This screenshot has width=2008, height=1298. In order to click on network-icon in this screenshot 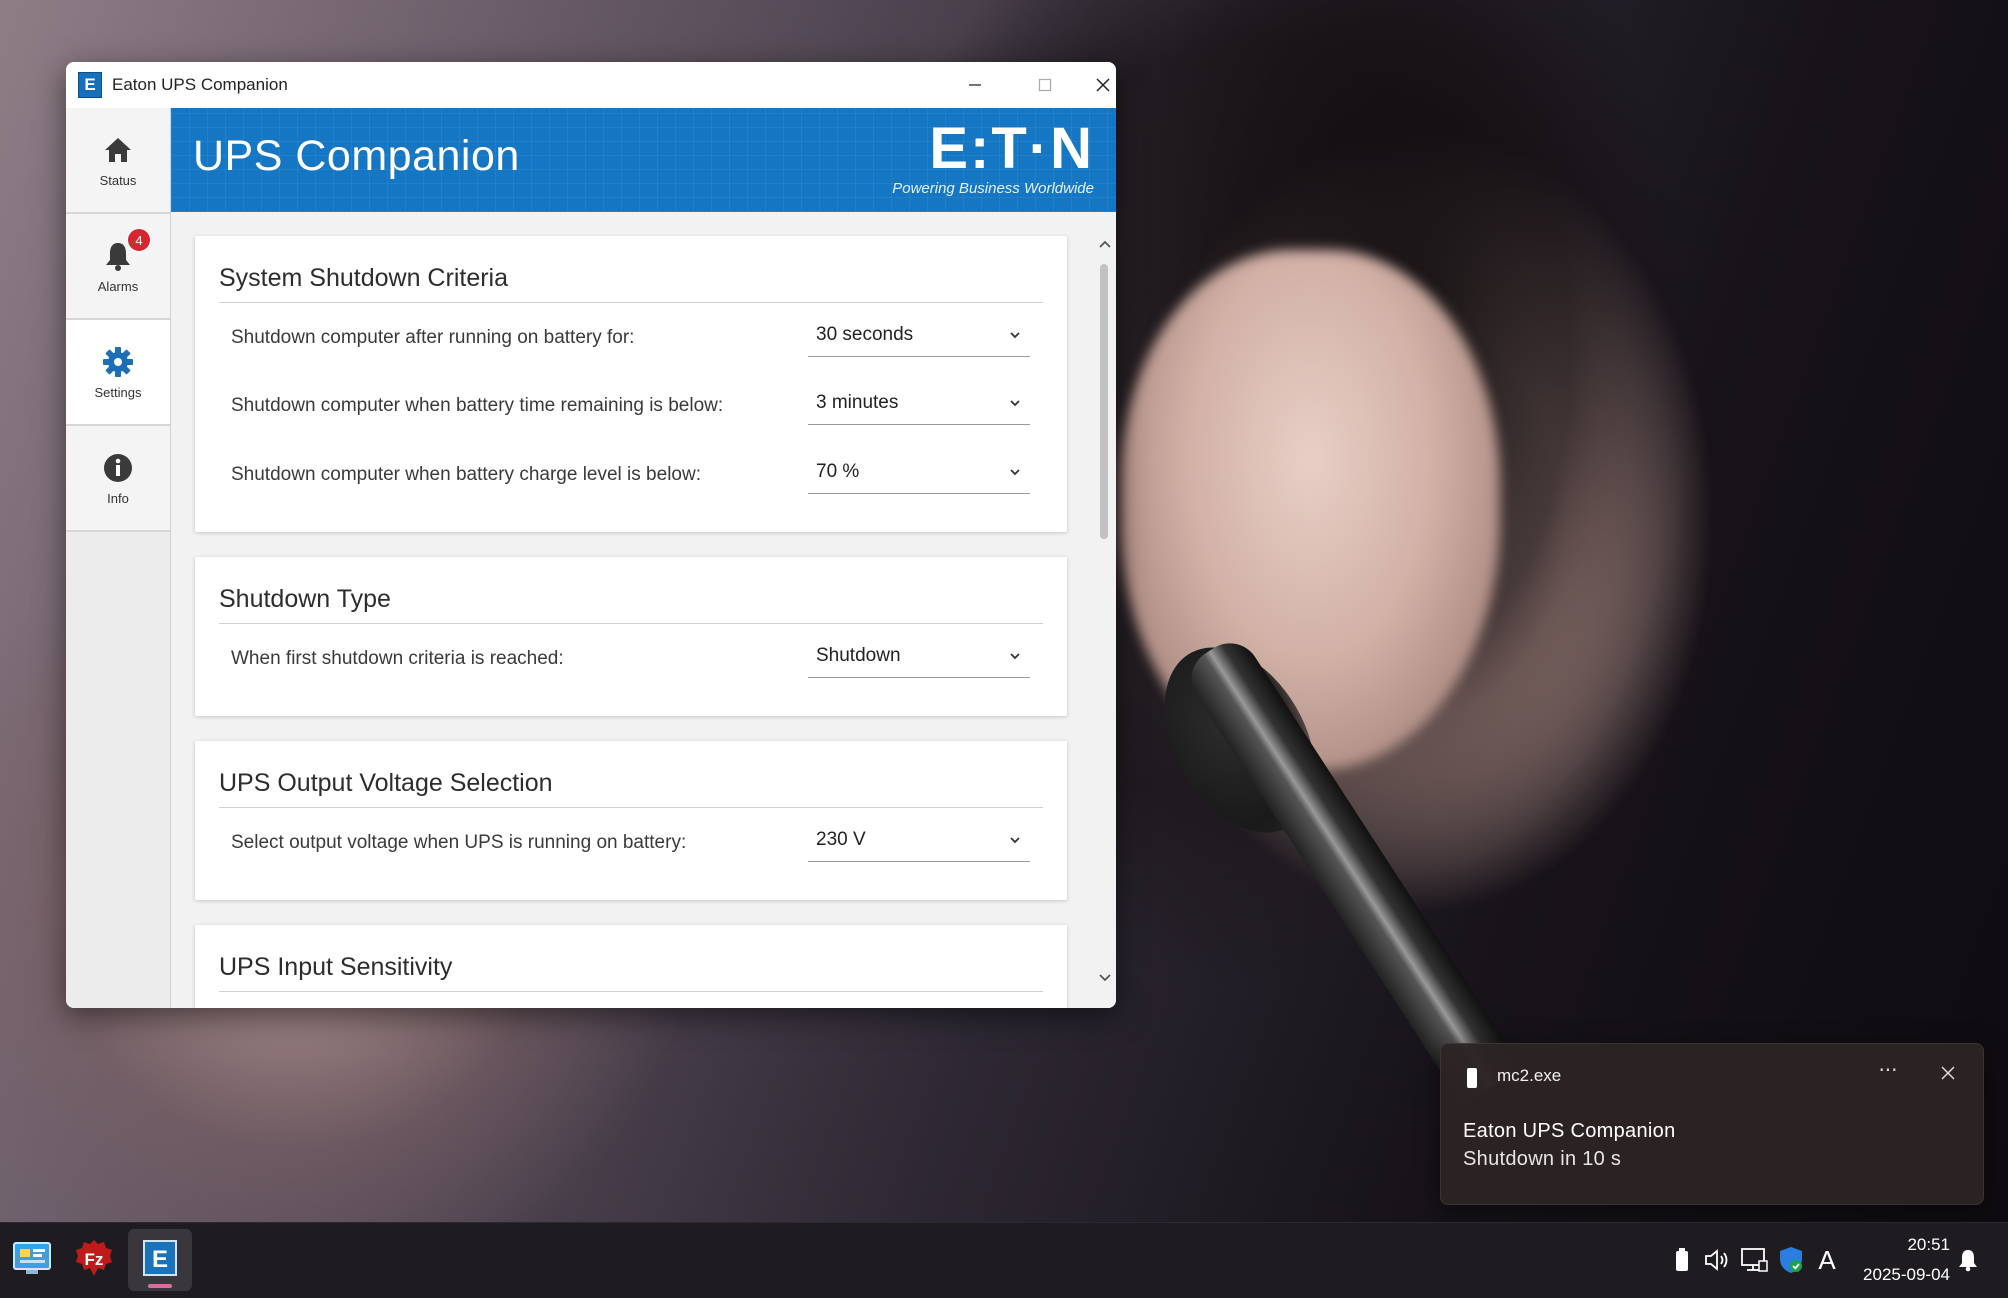, I will do `click(1754, 1260)`.